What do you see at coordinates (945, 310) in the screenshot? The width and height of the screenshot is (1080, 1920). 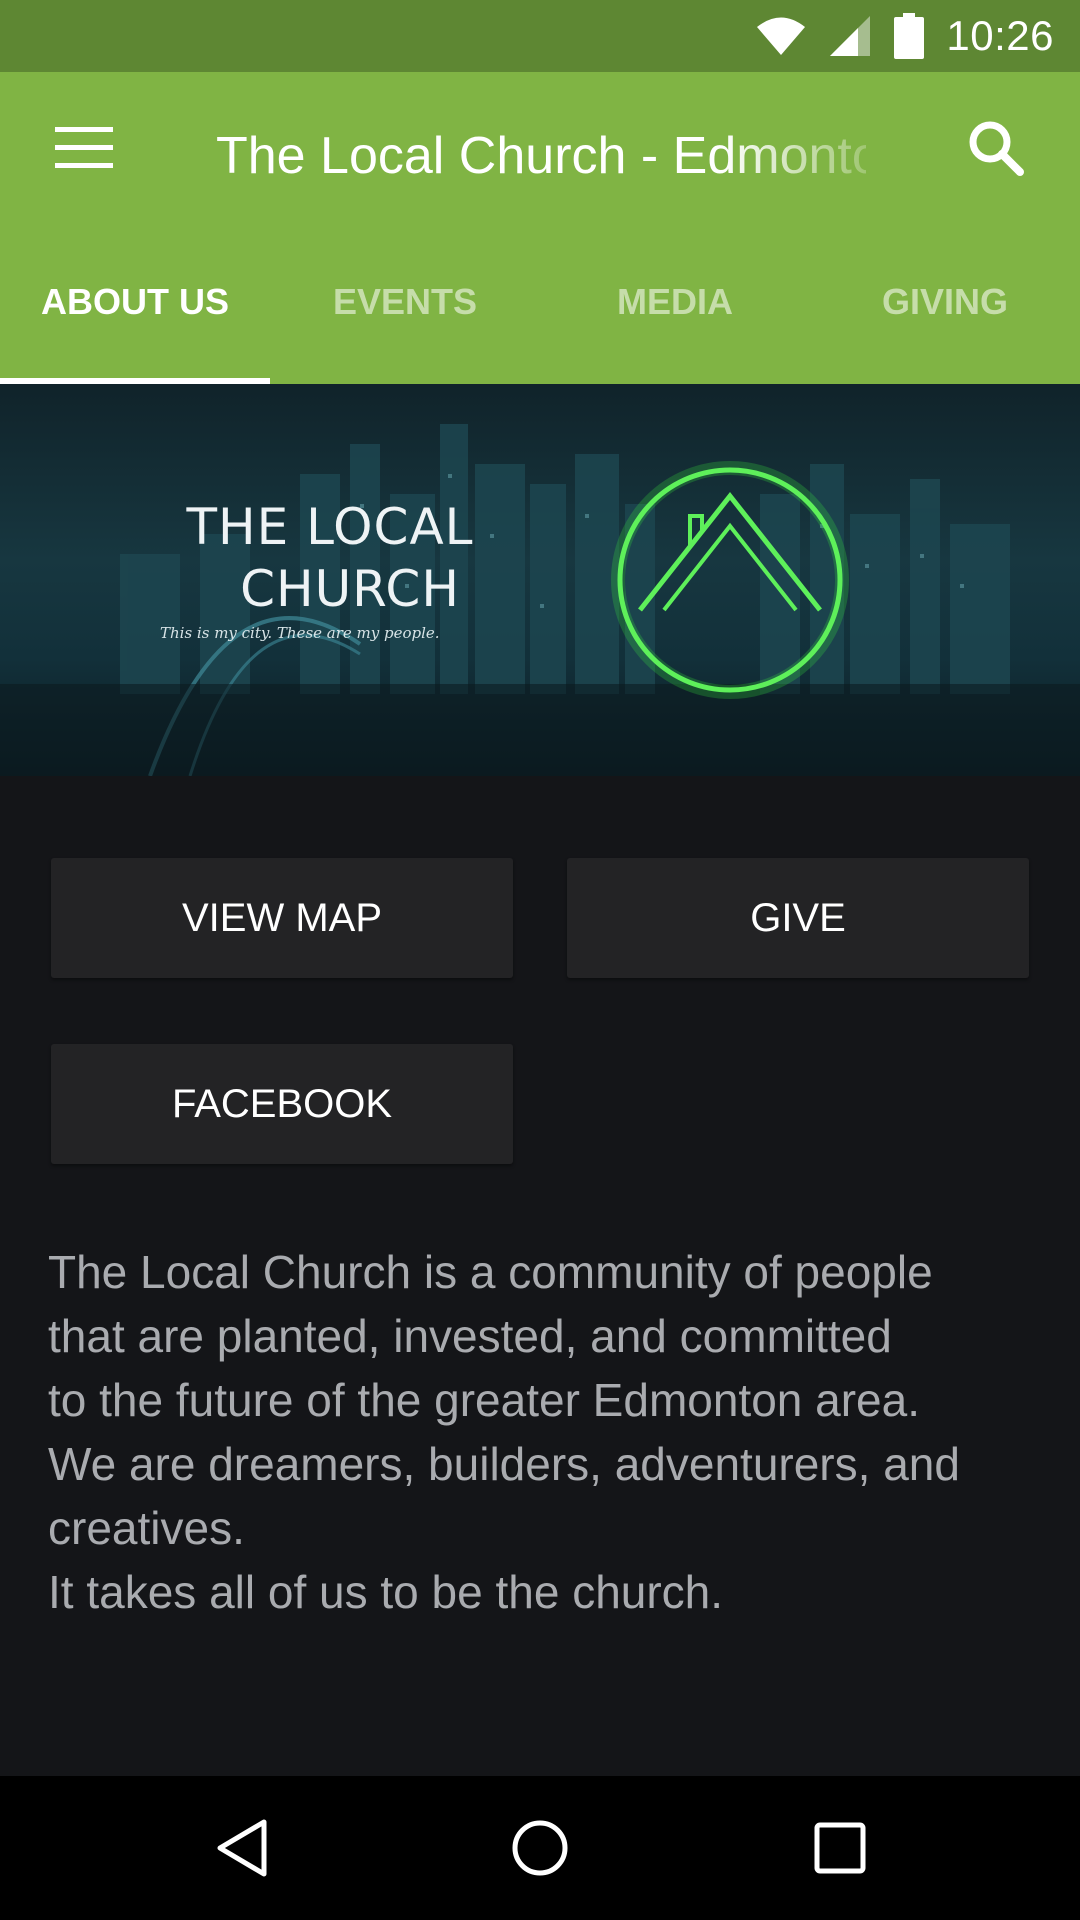 I see `tab-giving: GIVING` at bounding box center [945, 310].